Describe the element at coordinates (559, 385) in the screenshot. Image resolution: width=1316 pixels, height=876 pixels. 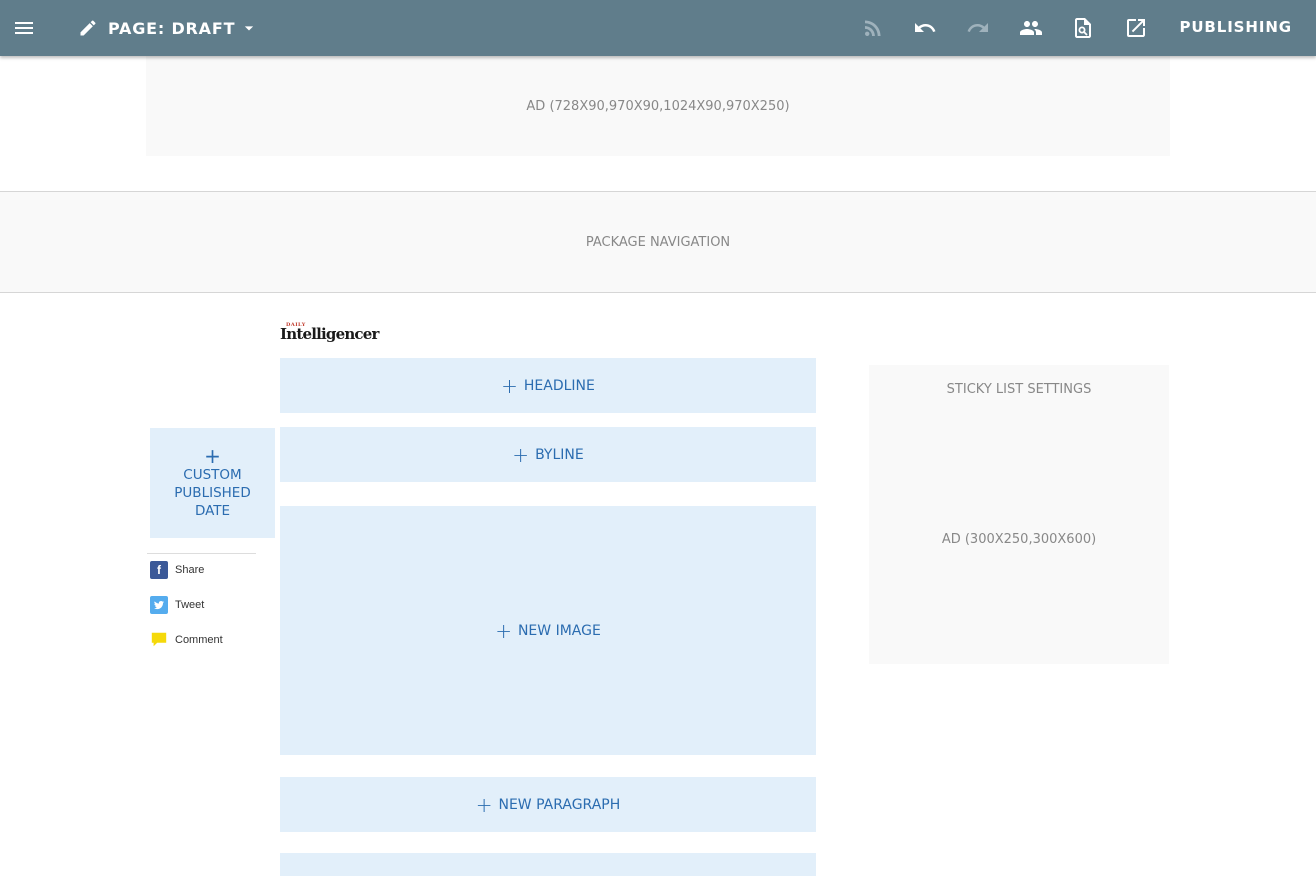
I see `add-headline-label: HEADLINE` at that location.